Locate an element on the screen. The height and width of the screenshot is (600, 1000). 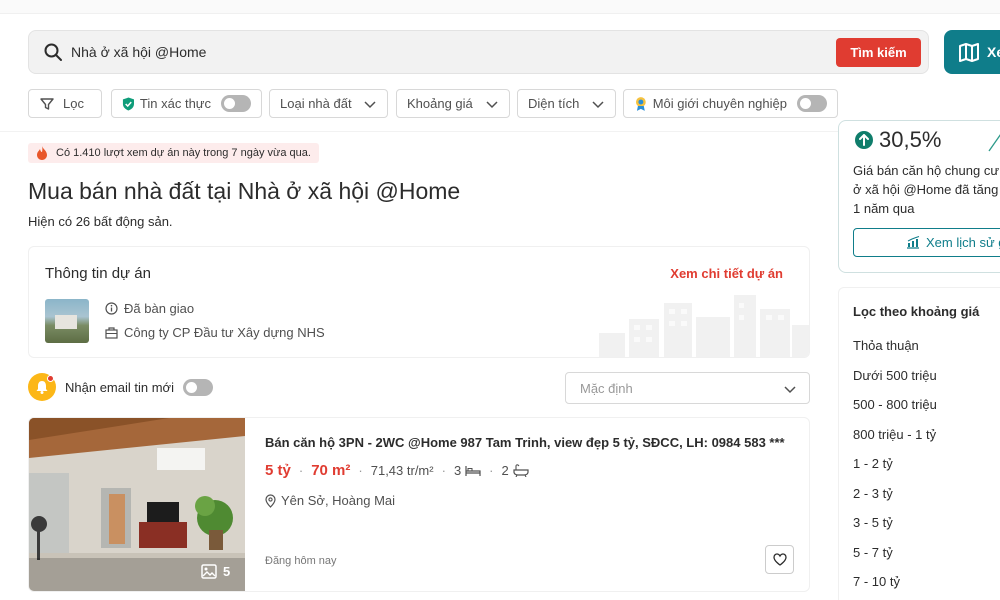
project-thumbnail is located at coordinates (67, 321).